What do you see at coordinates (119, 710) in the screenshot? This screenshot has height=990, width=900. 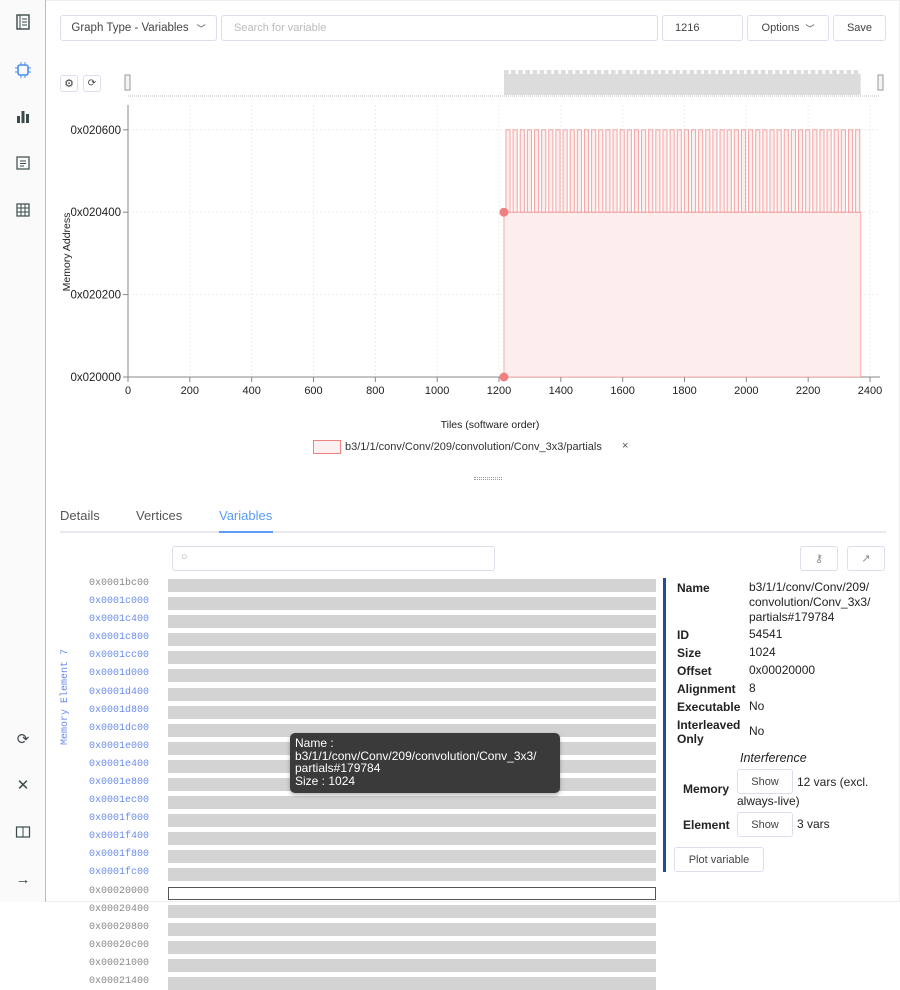 I see `row-address: 0x0001d800` at bounding box center [119, 710].